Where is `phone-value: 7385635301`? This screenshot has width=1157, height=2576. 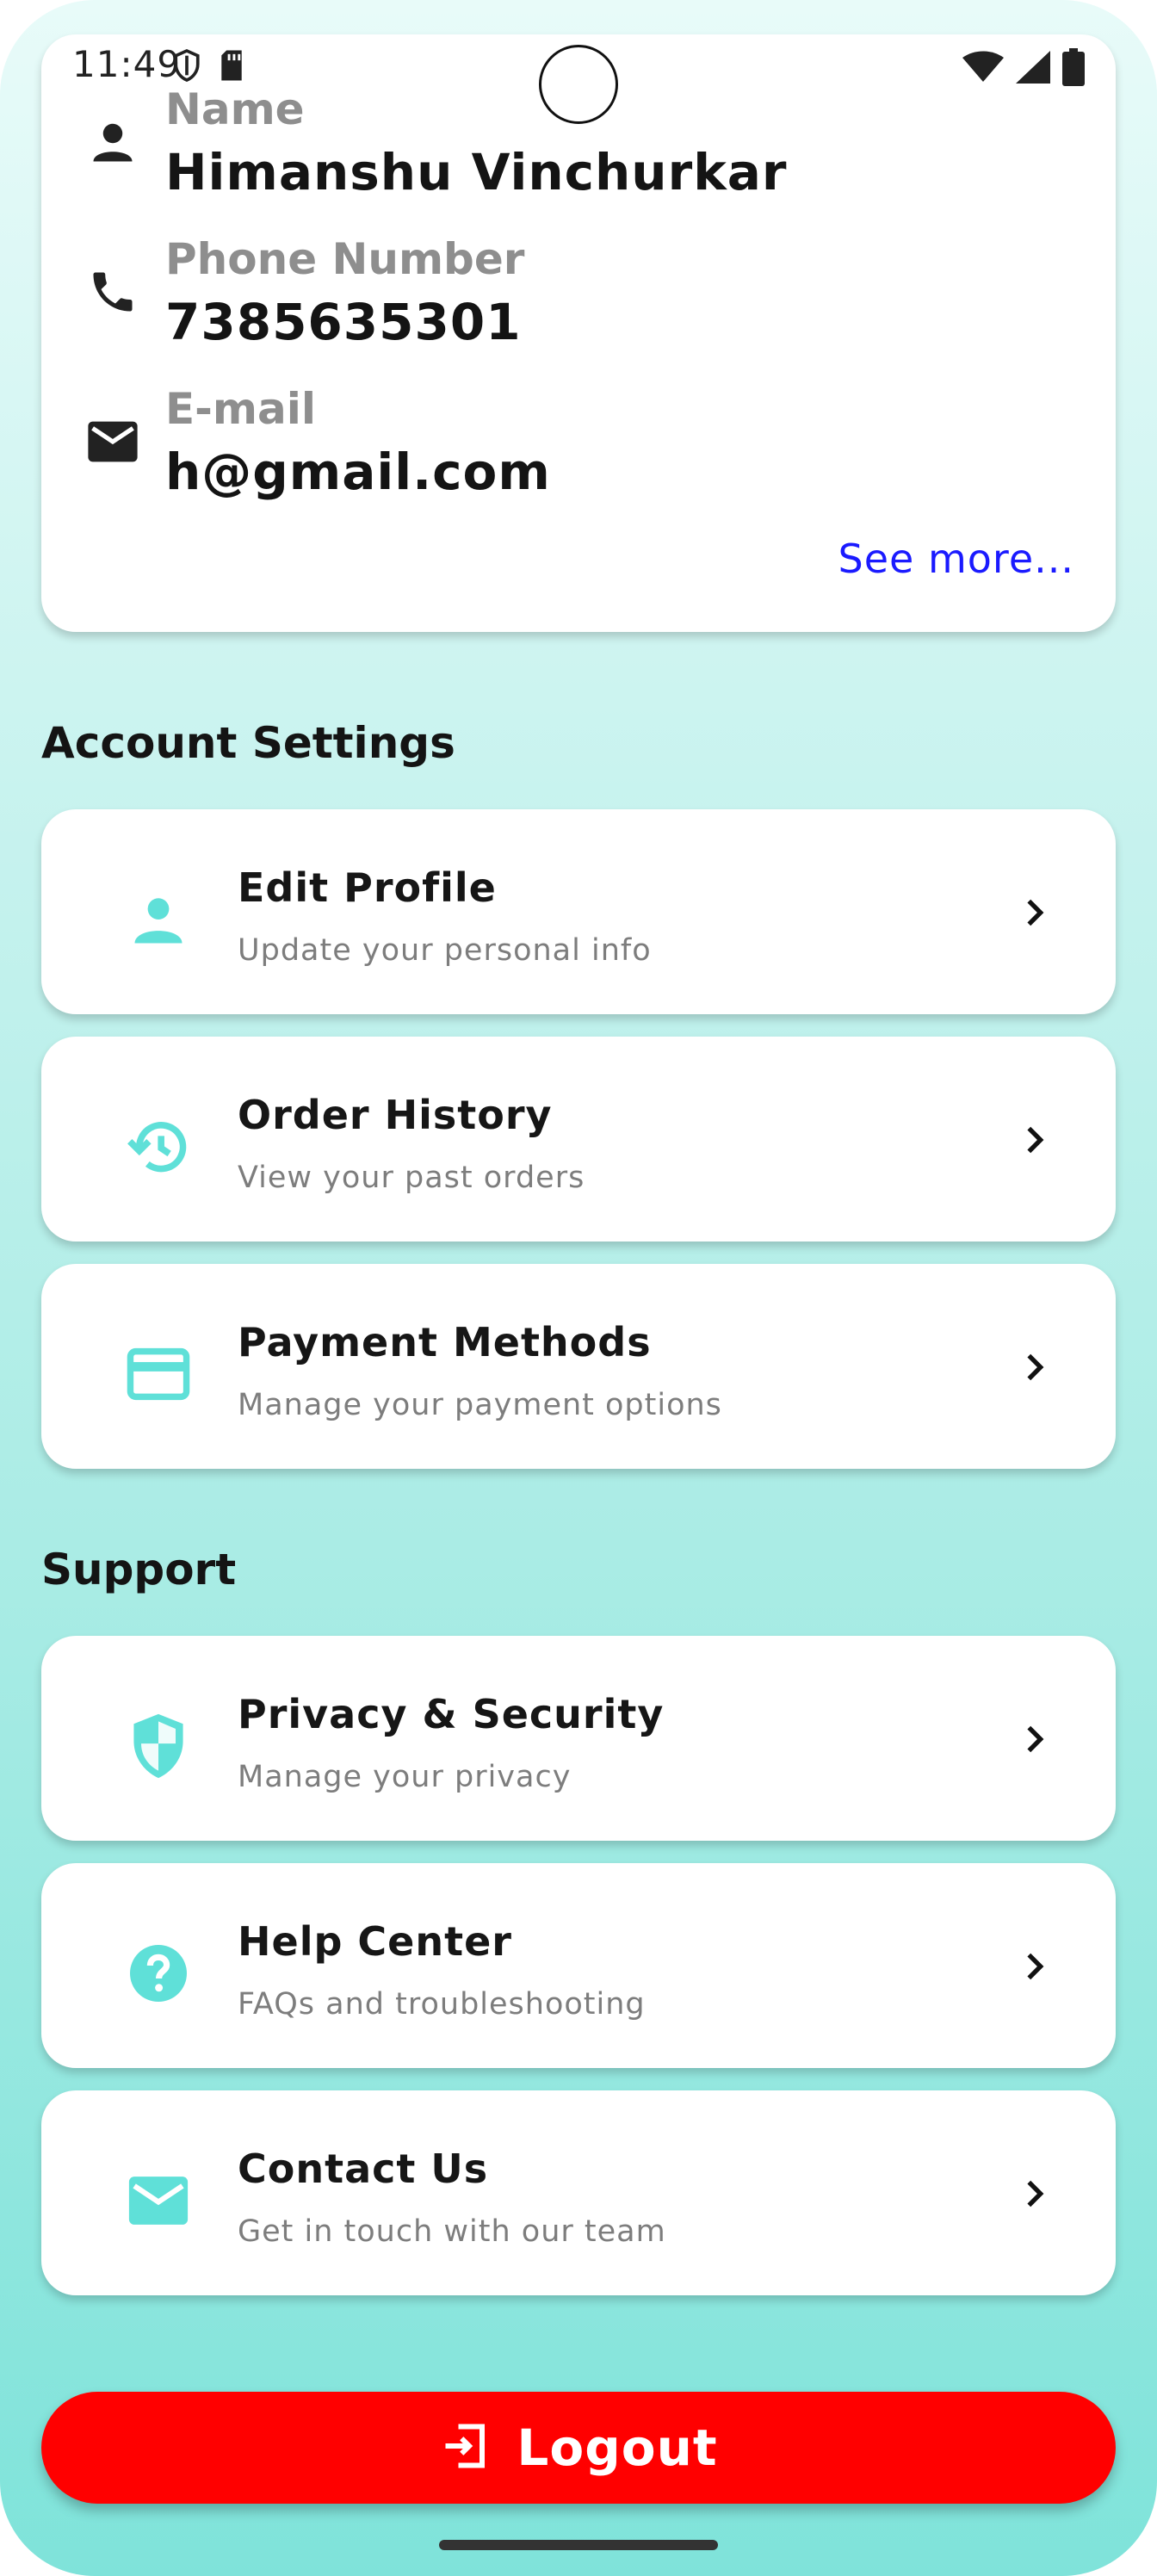 phone-value: 7385635301 is located at coordinates (343, 322).